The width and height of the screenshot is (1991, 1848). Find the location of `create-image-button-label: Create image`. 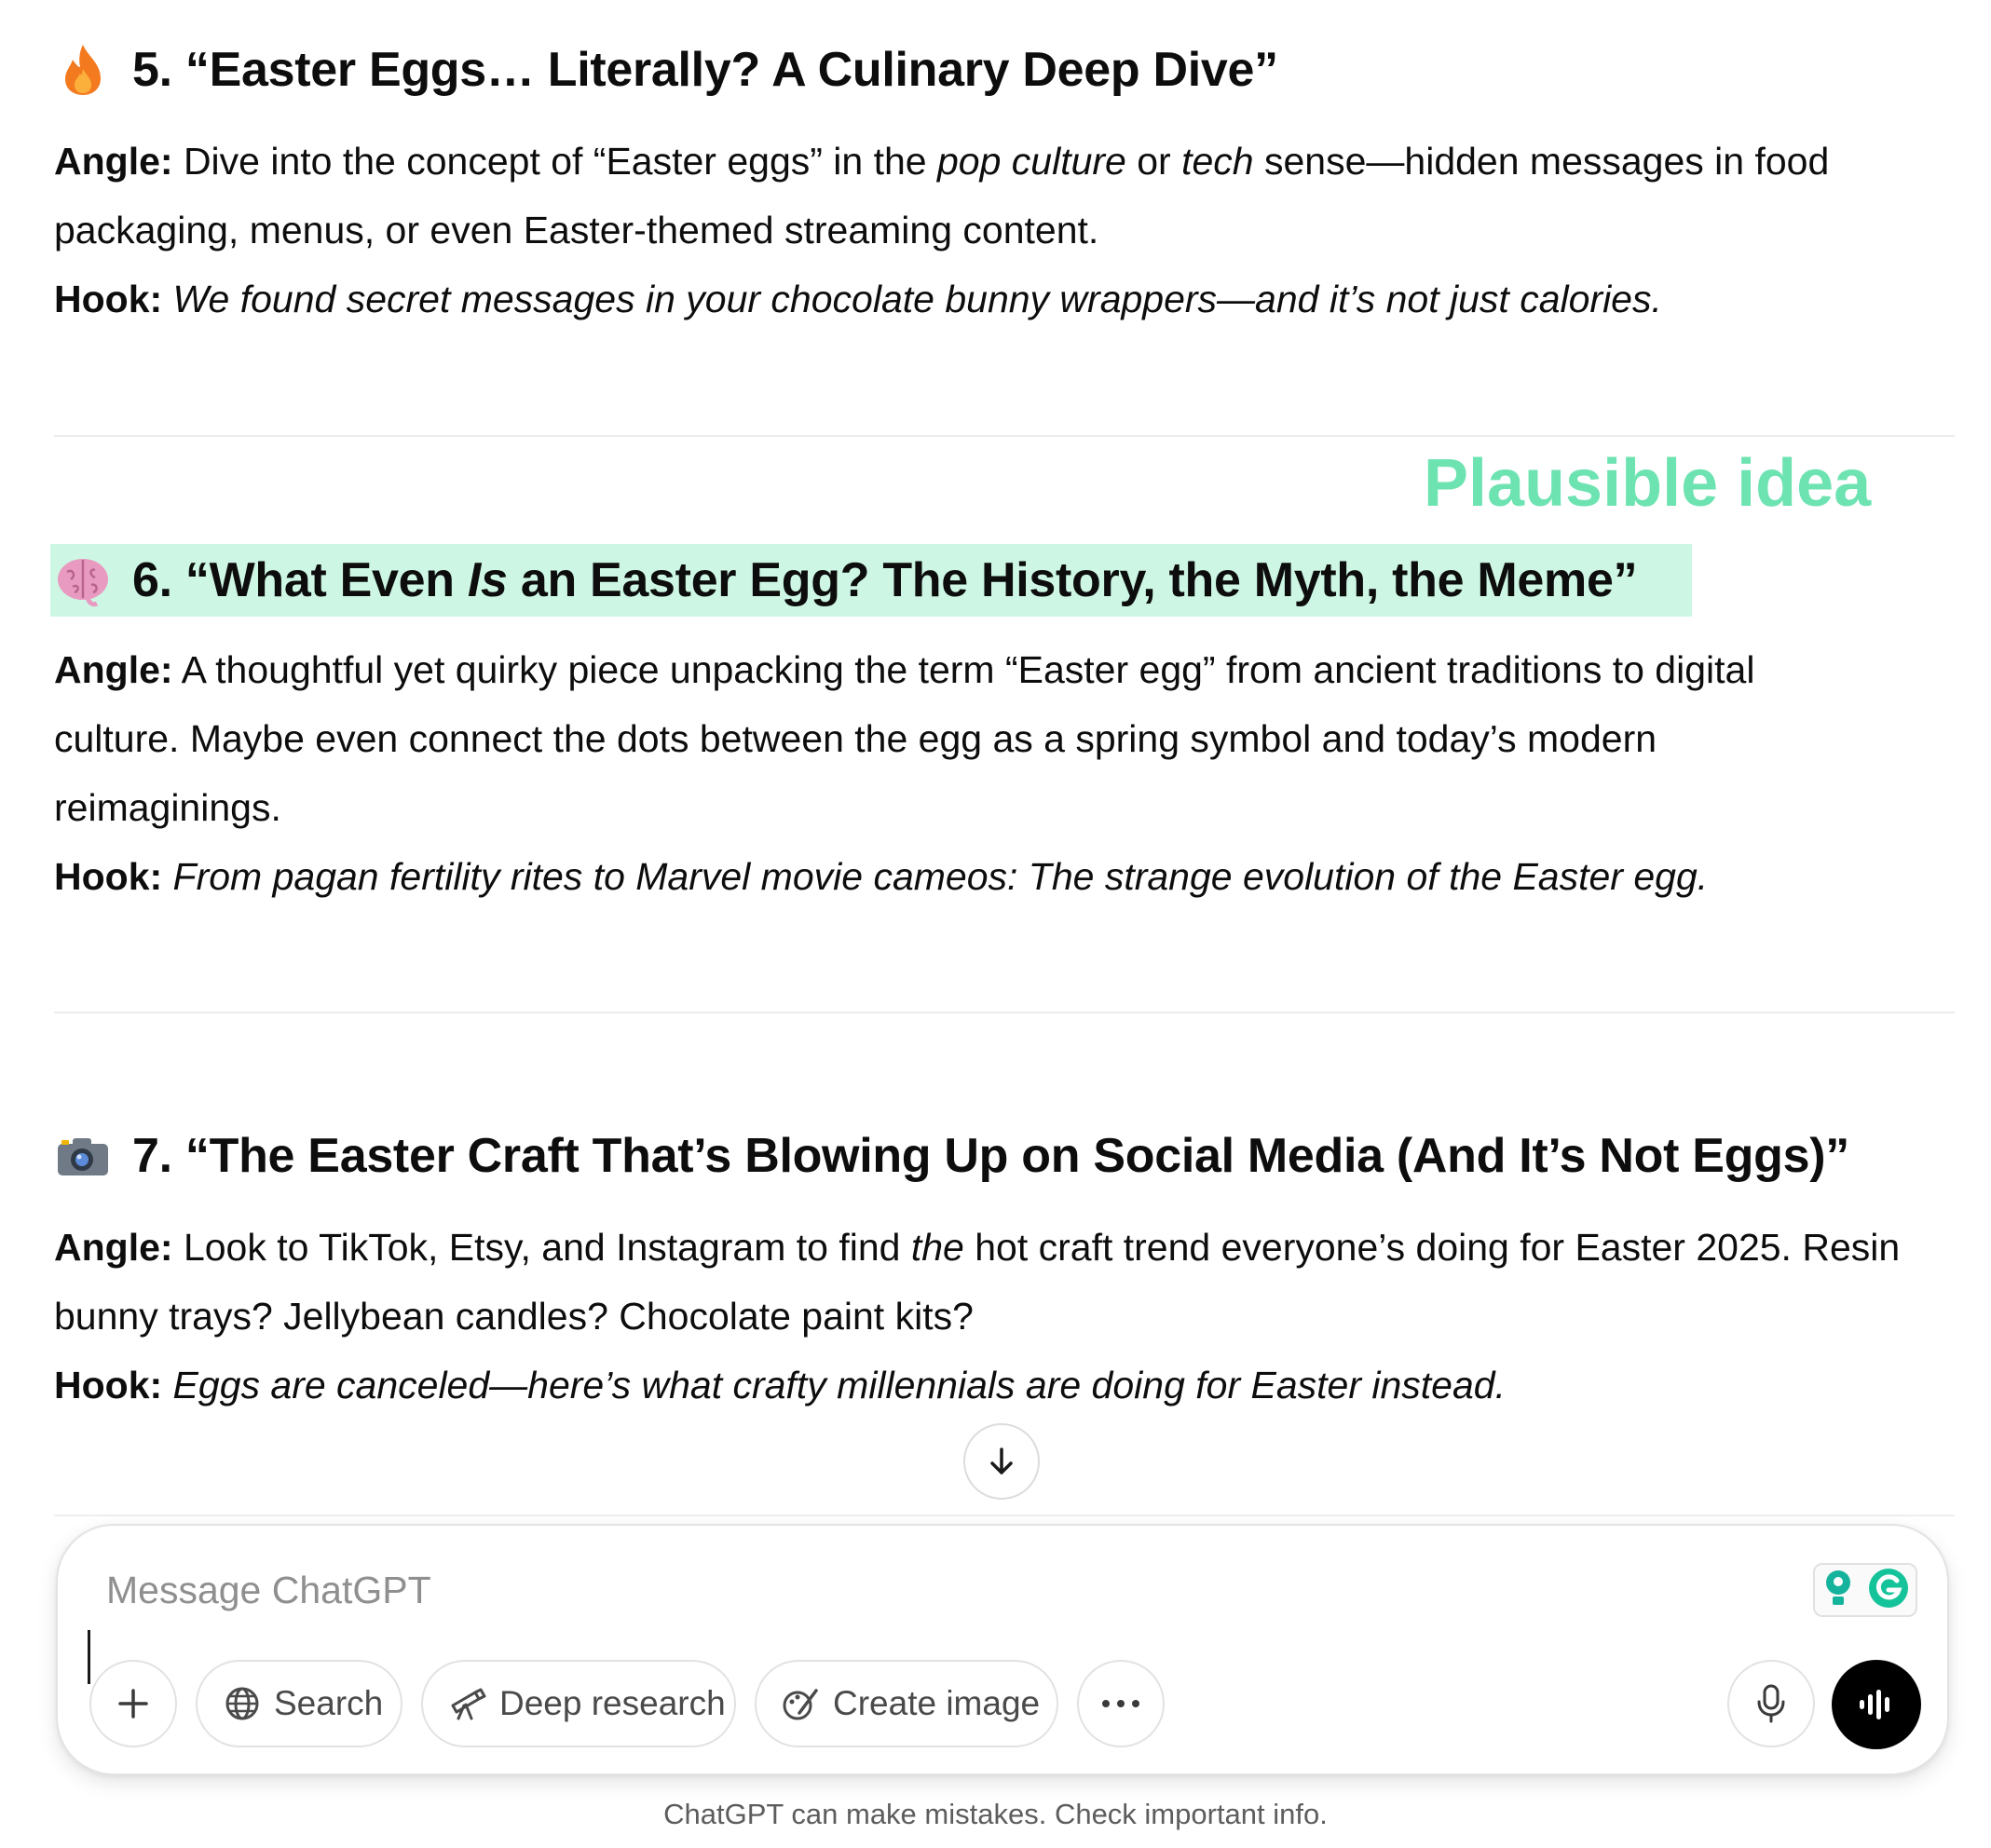

create-image-button-label: Create image is located at coordinates (937, 1703).